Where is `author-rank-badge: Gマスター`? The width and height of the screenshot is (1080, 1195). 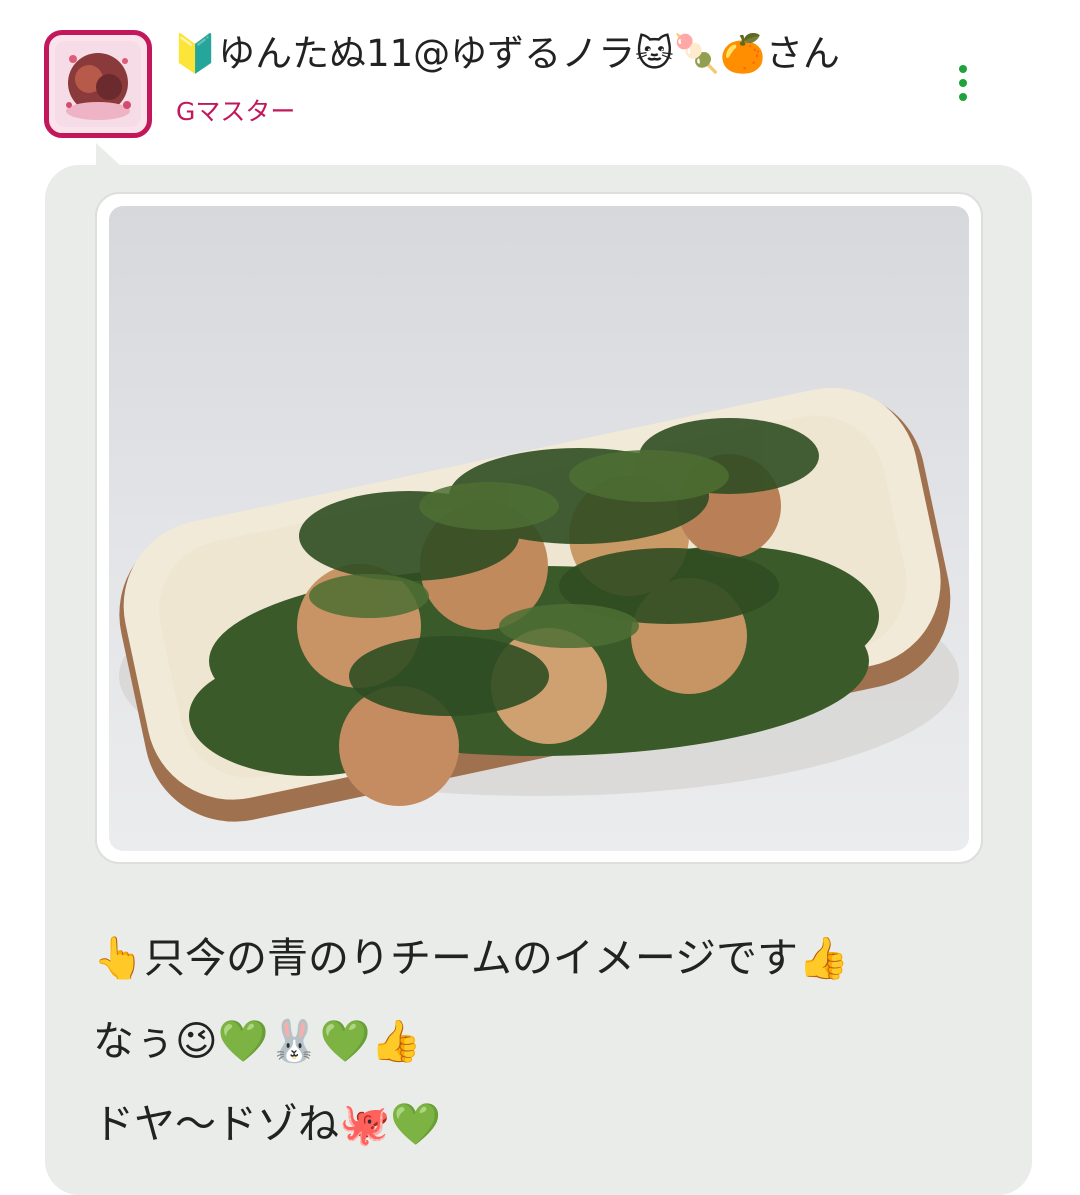
author-rank-badge: Gマスター is located at coordinates (236, 111).